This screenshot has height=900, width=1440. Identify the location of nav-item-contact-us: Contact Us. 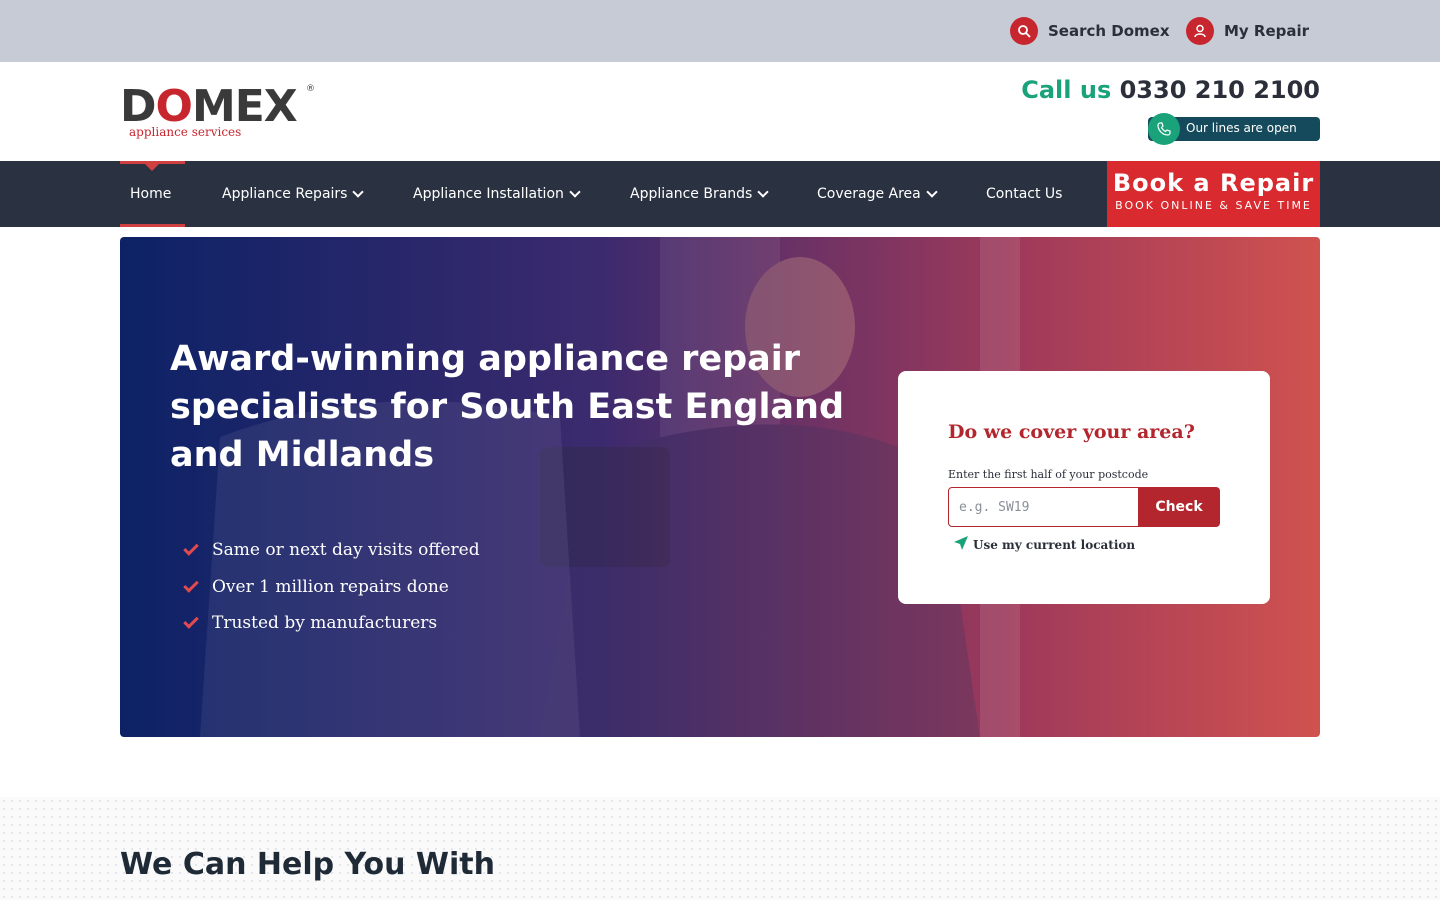
(1024, 194).